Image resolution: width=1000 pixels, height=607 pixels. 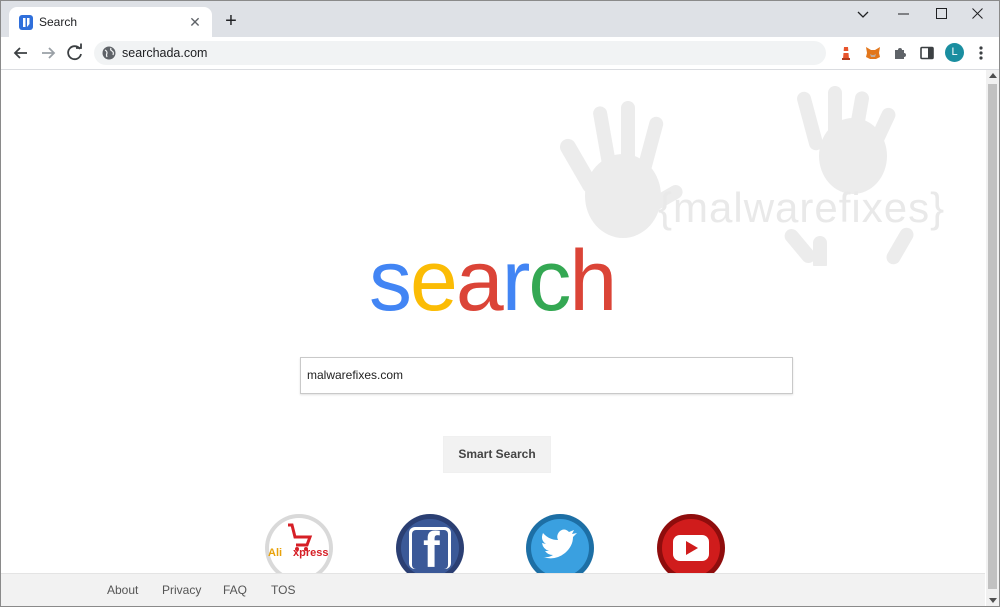 What do you see at coordinates (110, 22) in the screenshot?
I see `tab-search: Search ✕` at bounding box center [110, 22].